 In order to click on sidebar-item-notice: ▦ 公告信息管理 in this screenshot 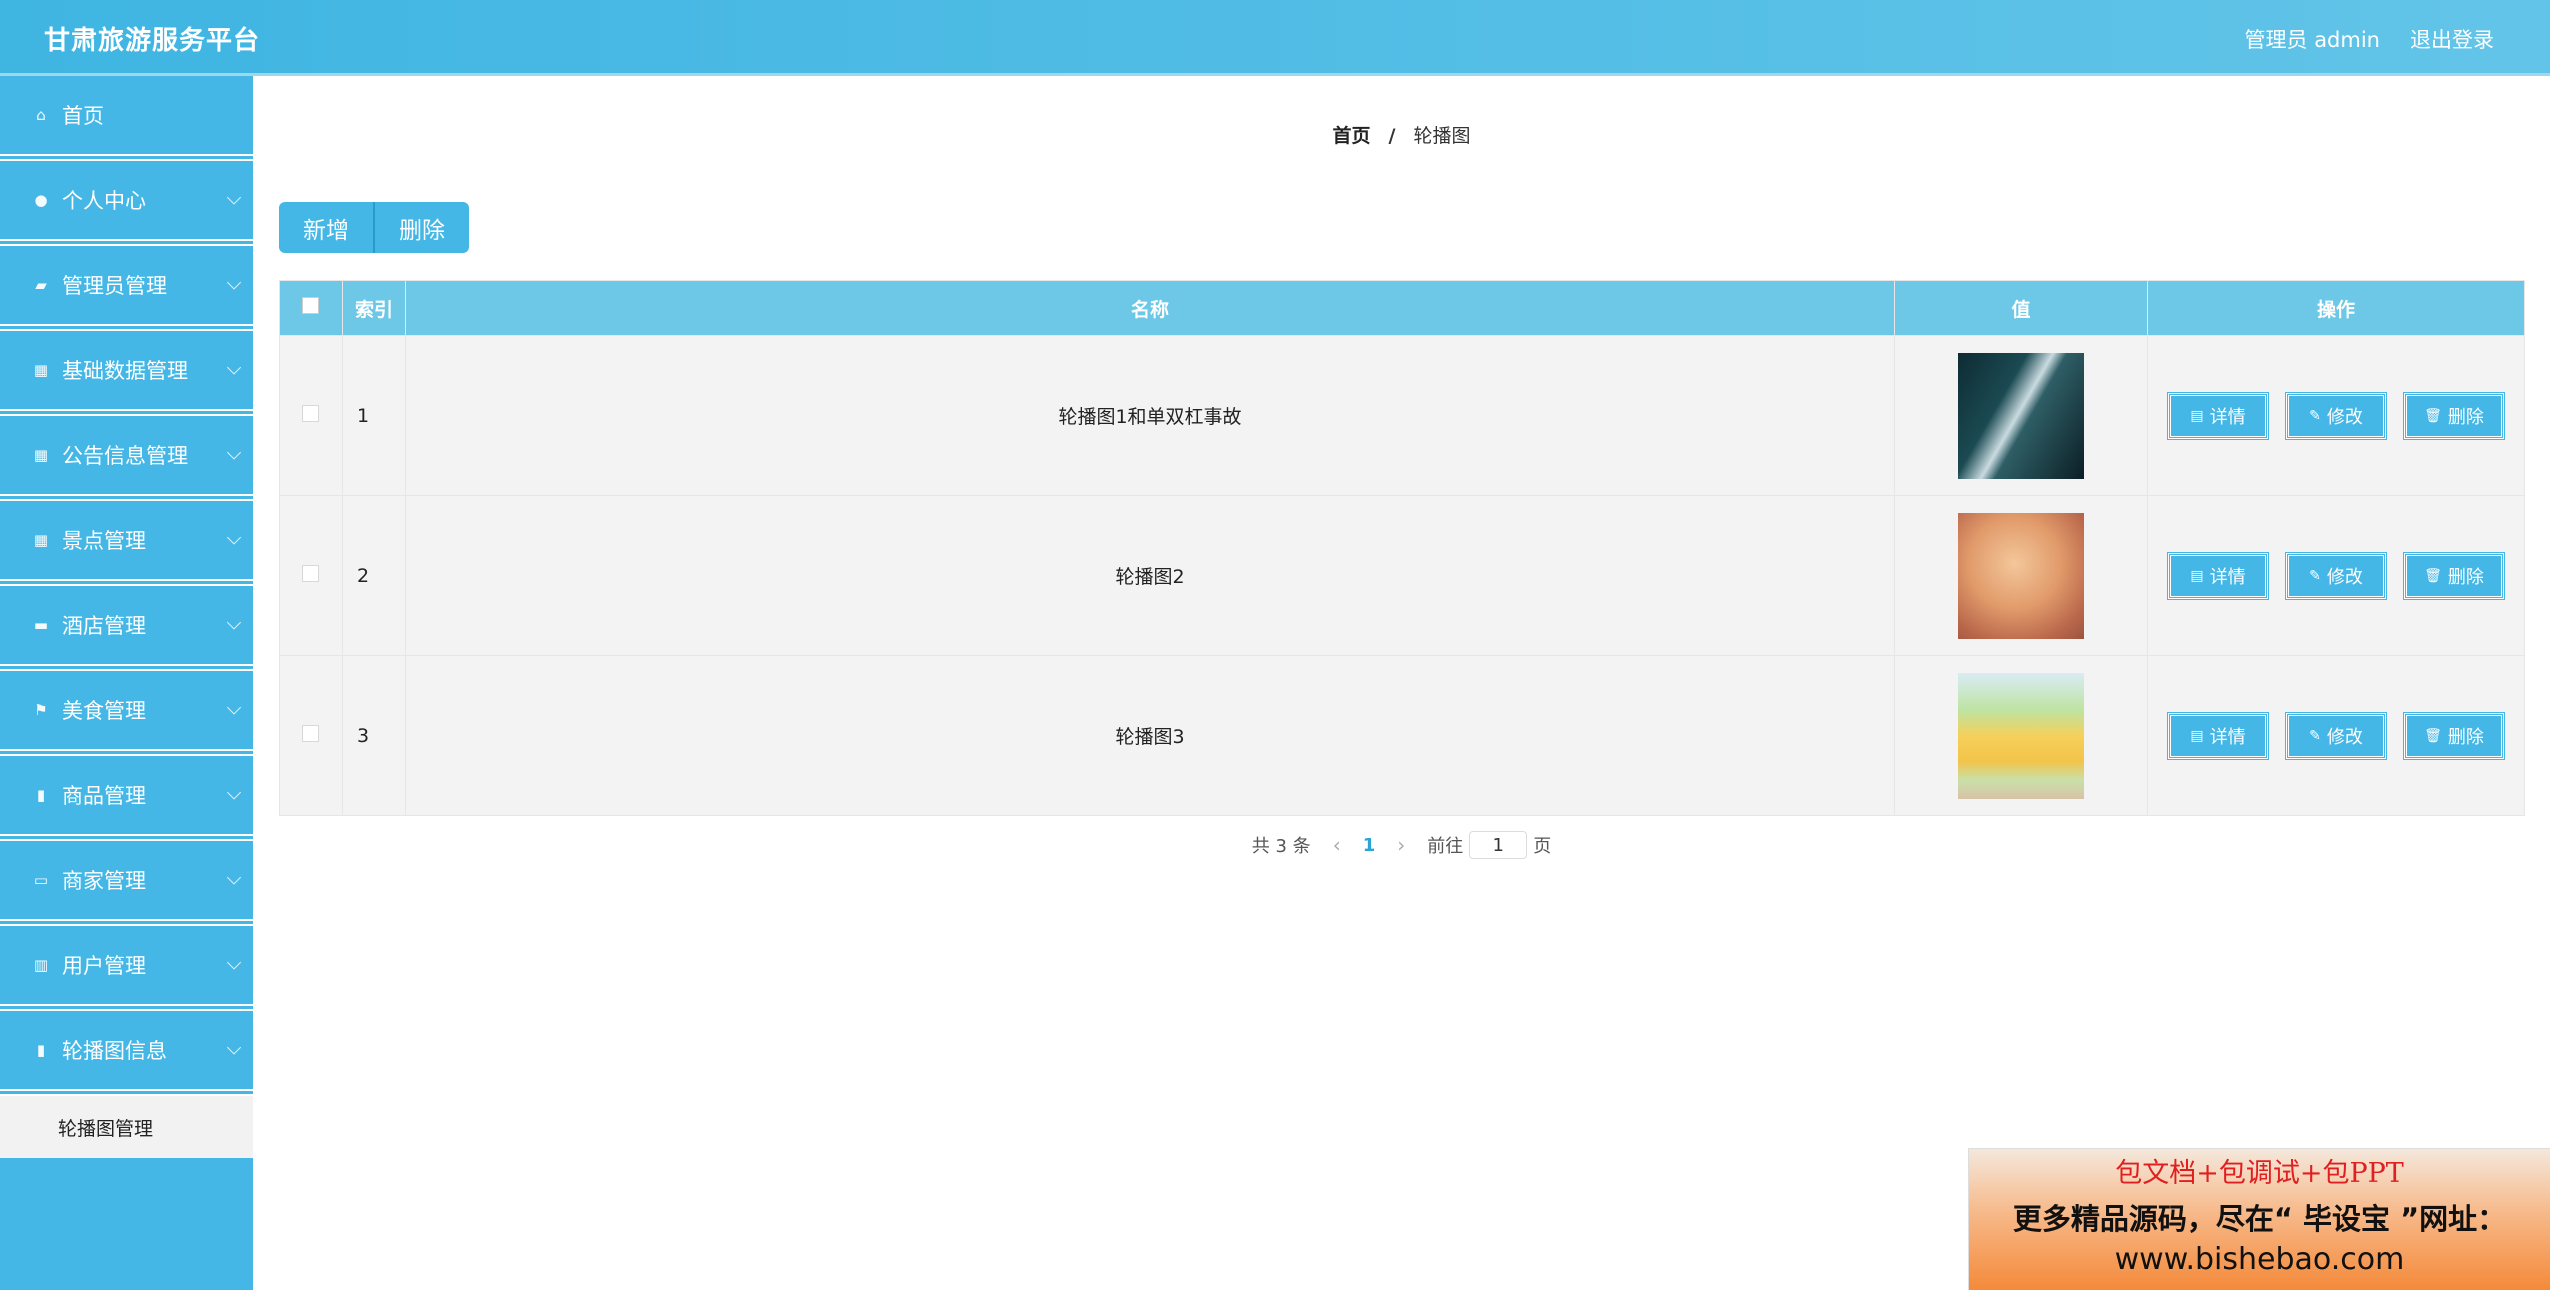, I will do `click(126, 458)`.